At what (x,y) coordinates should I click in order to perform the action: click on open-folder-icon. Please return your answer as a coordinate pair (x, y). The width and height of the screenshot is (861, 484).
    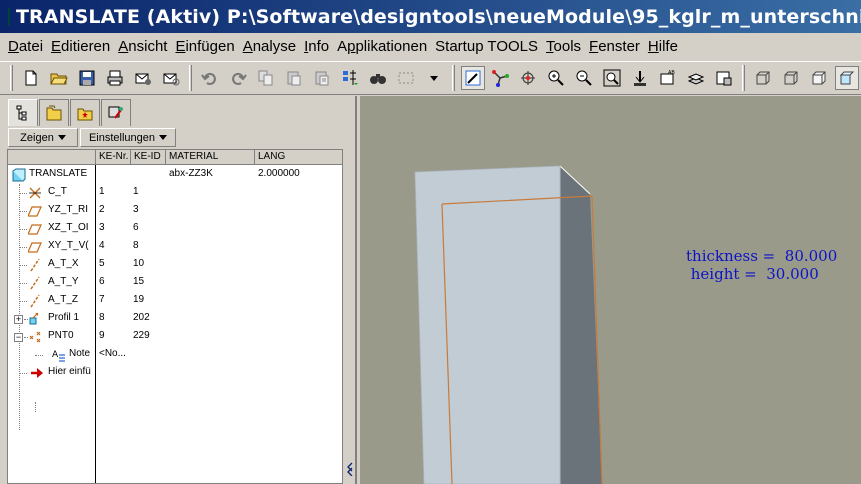
    Looking at the image, I should click on (59, 78).